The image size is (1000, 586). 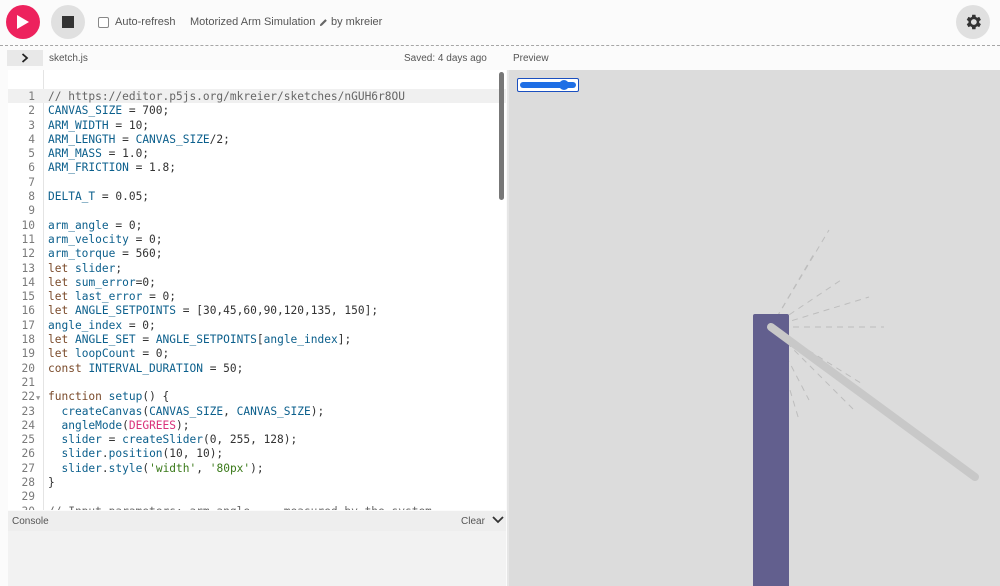 I want to click on editor-scrollbar, so click(x=501, y=136).